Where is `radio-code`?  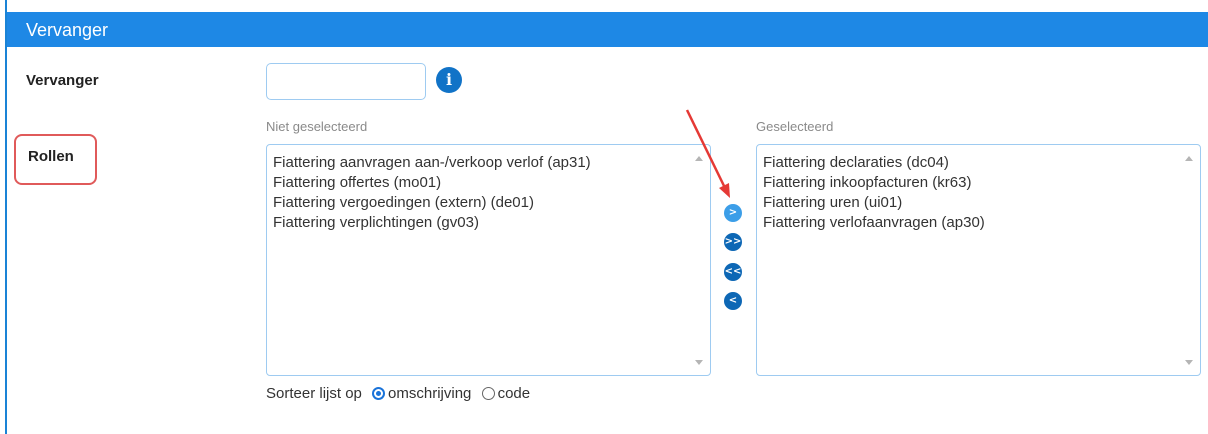 radio-code is located at coordinates (488, 393).